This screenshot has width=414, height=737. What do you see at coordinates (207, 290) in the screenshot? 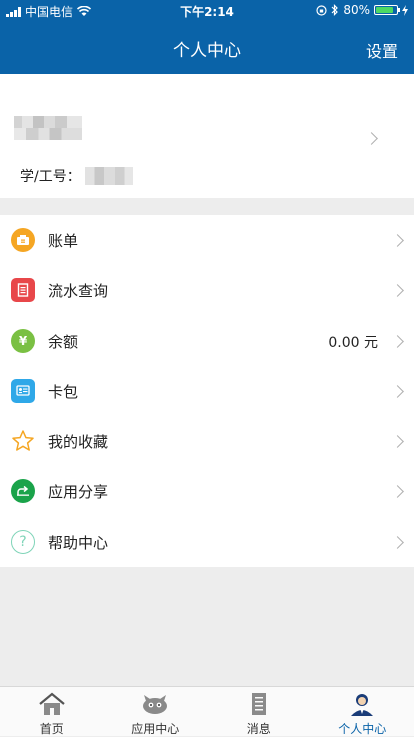
I see `menu-item-transactions: 流水查询` at bounding box center [207, 290].